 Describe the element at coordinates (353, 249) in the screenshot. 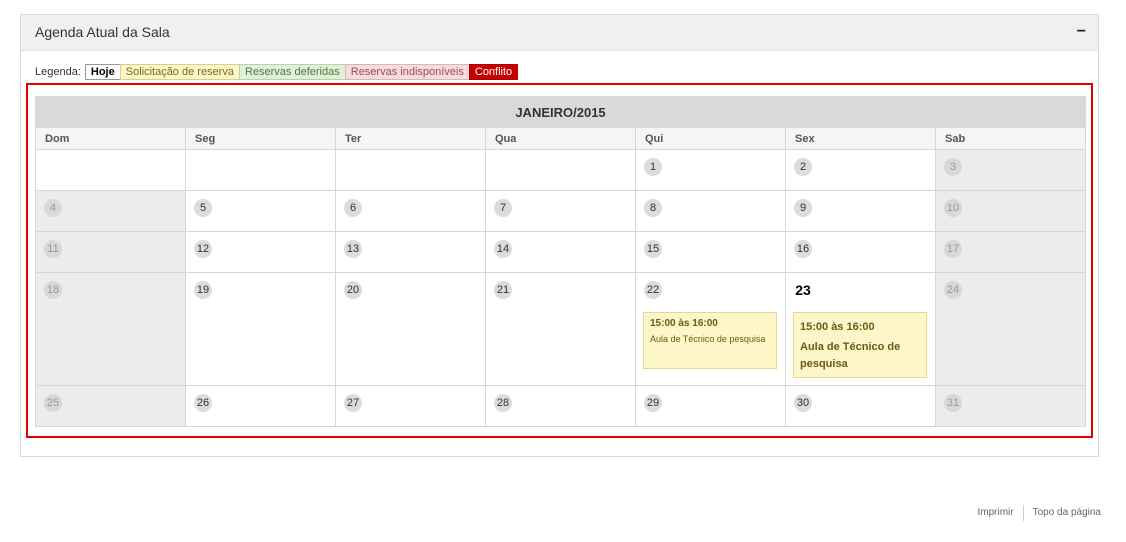

I see `day-number: 13` at that location.